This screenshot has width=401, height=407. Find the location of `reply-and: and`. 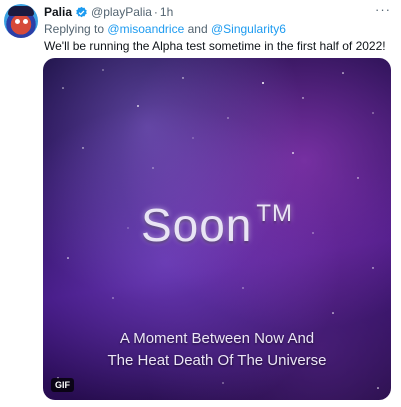

reply-and: and is located at coordinates (197, 29).